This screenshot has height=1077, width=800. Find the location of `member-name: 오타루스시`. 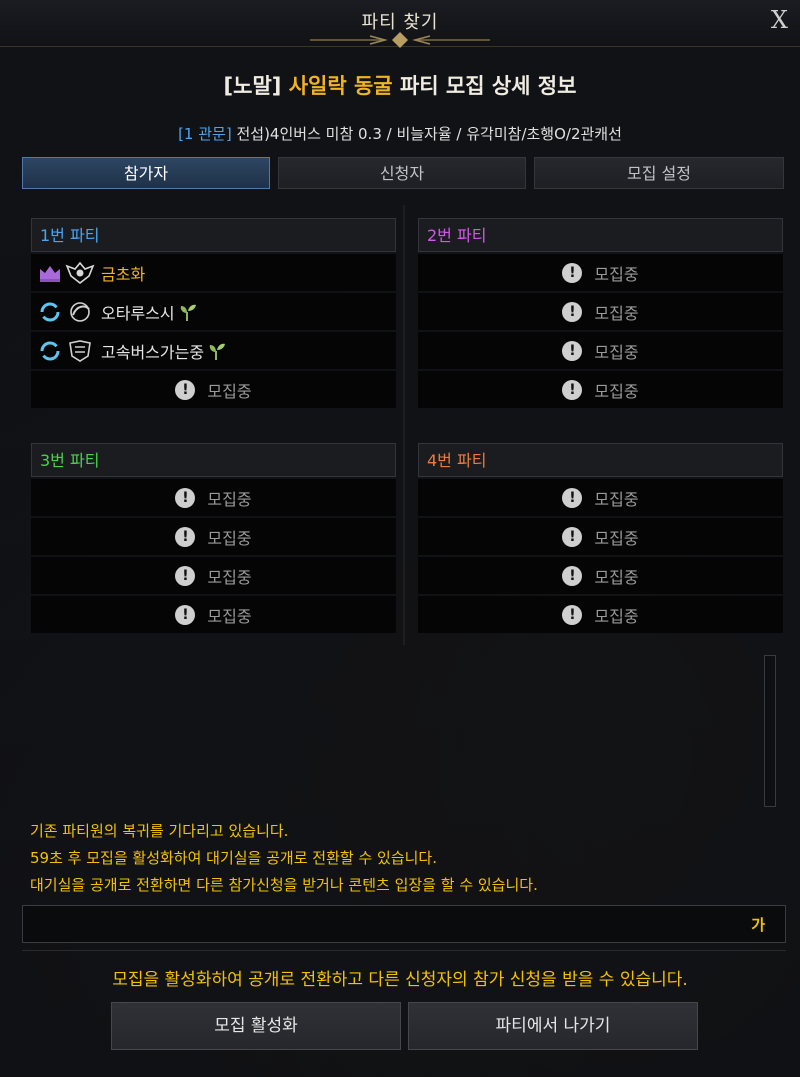

member-name: 오타루스시 is located at coordinates (138, 313).